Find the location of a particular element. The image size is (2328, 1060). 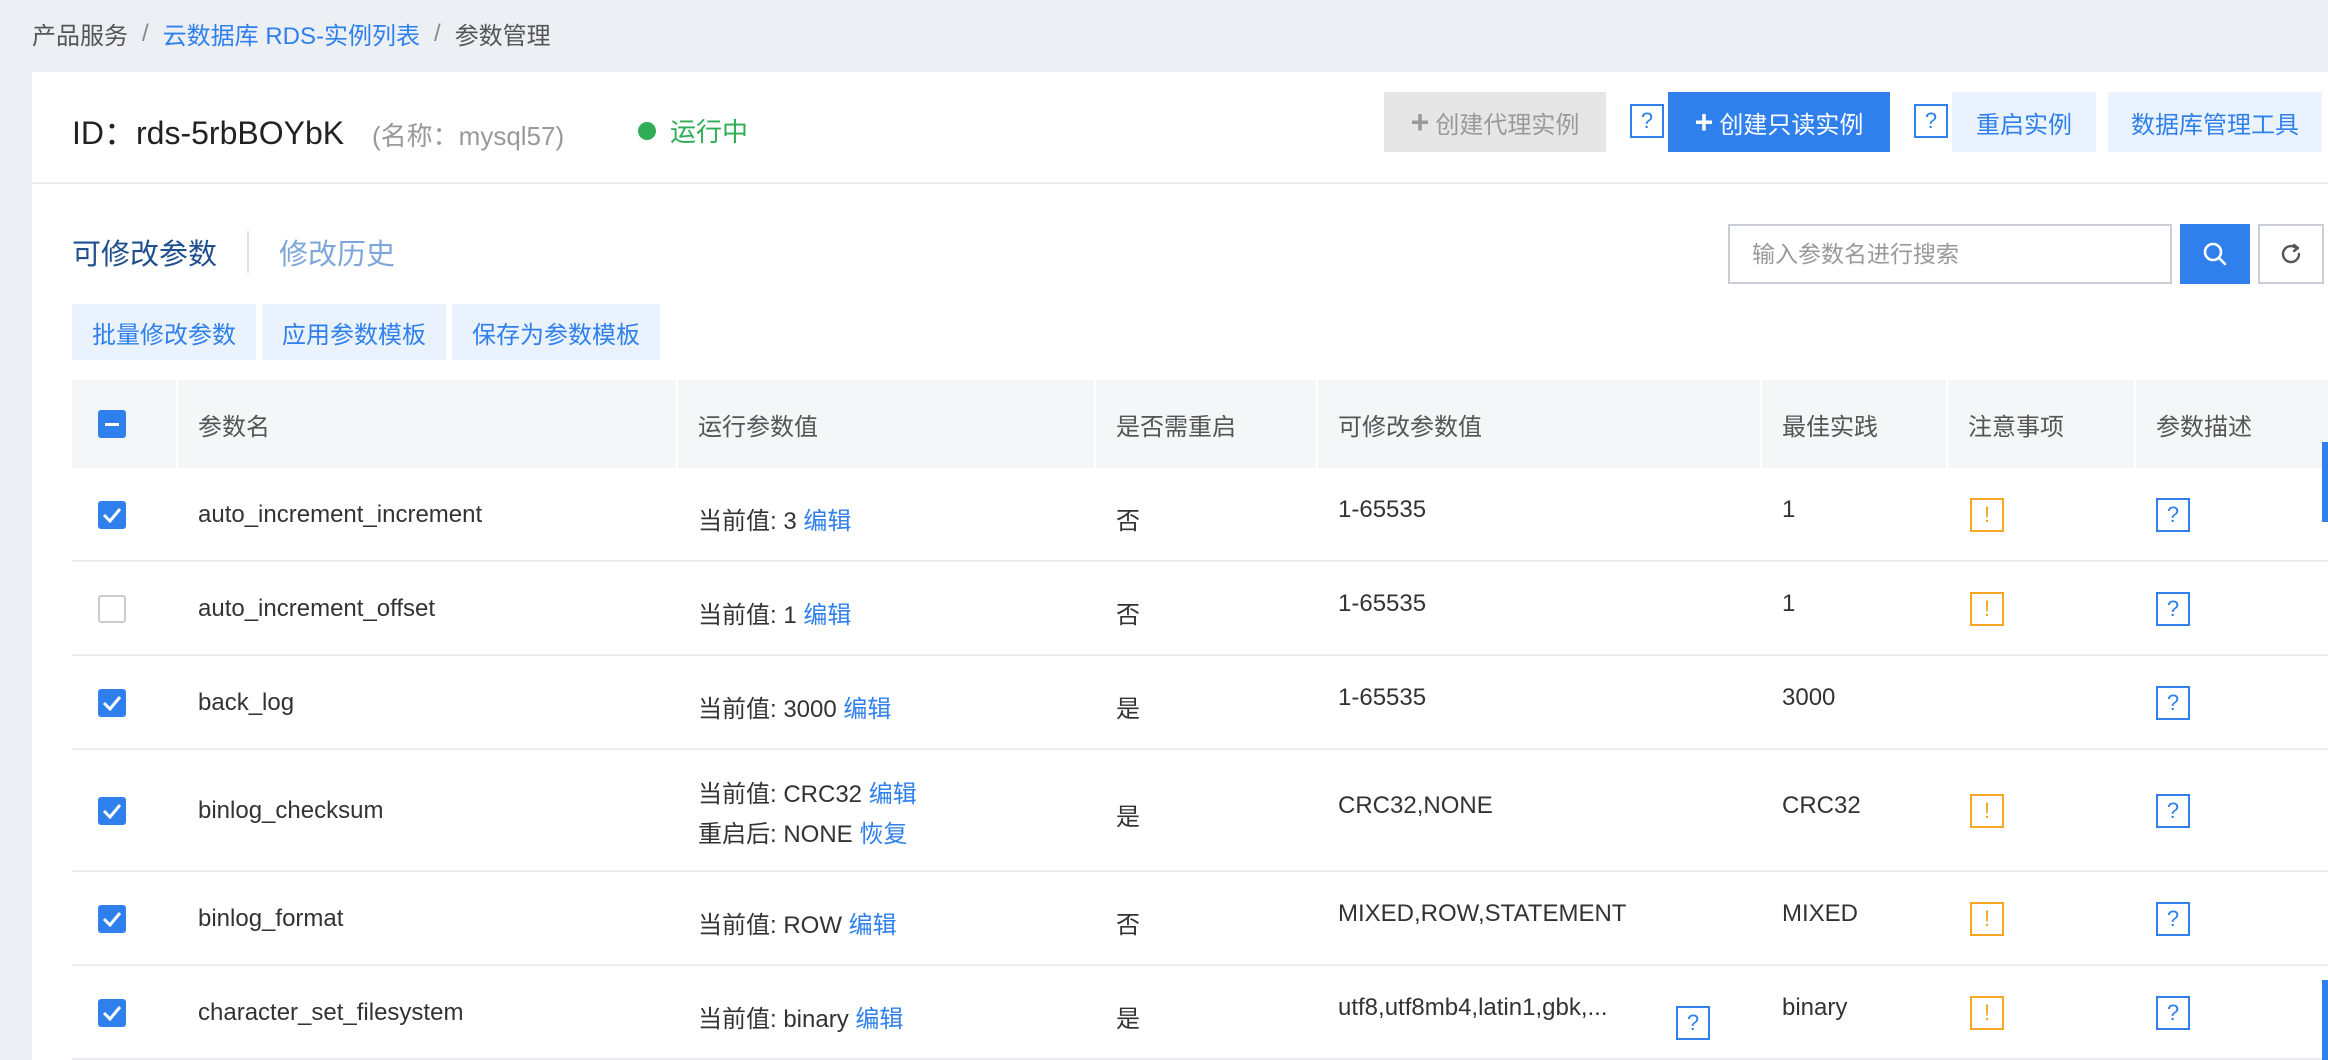

running-value: 当前值: CRC32 编辑 is located at coordinates (807, 791).